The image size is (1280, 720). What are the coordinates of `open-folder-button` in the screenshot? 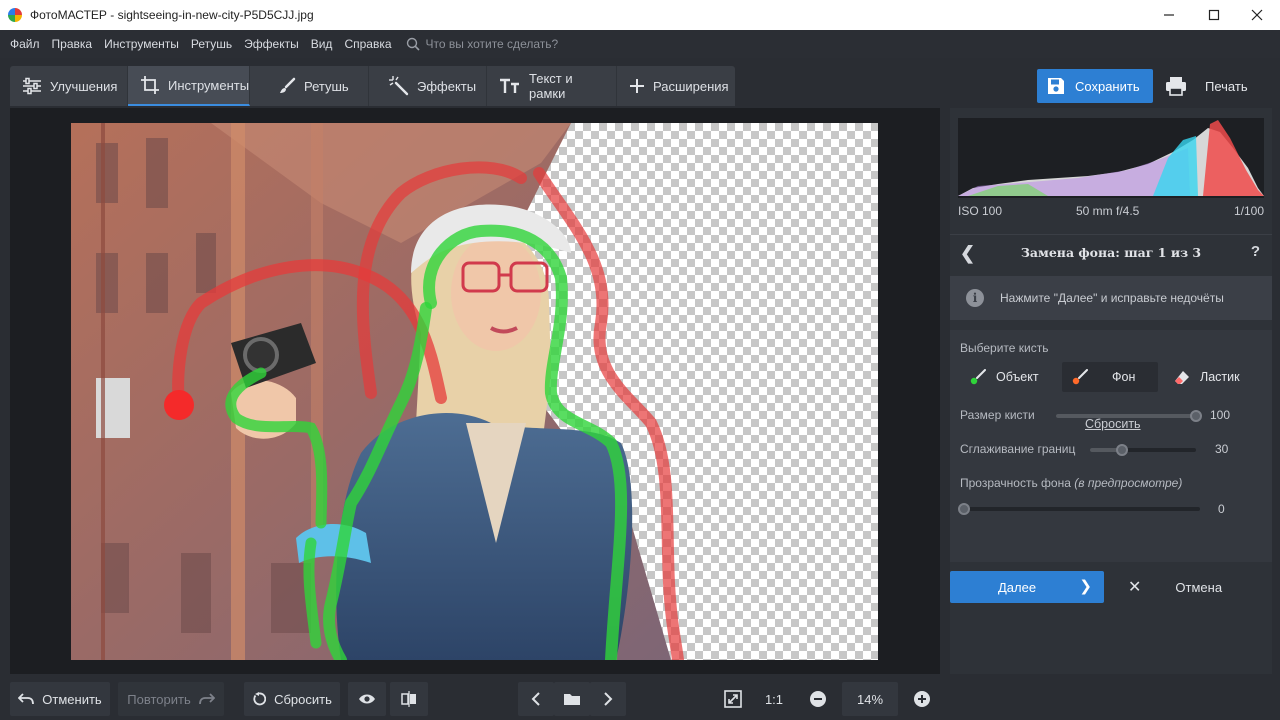 It's located at (572, 699).